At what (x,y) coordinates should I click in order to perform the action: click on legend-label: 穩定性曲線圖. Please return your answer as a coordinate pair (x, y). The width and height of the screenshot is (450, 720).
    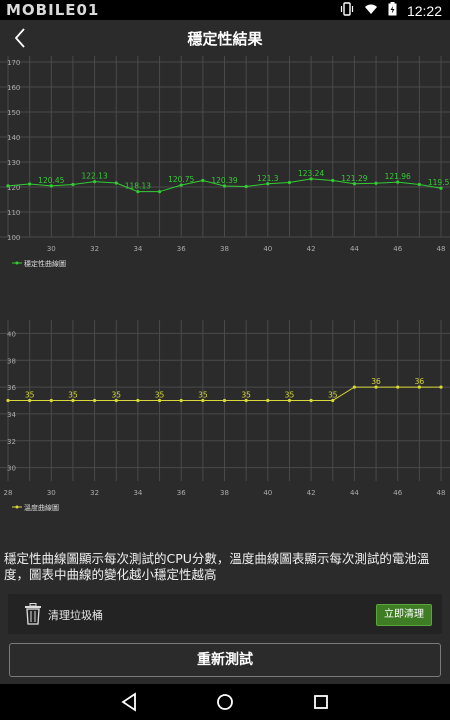
    Looking at the image, I should click on (45, 263).